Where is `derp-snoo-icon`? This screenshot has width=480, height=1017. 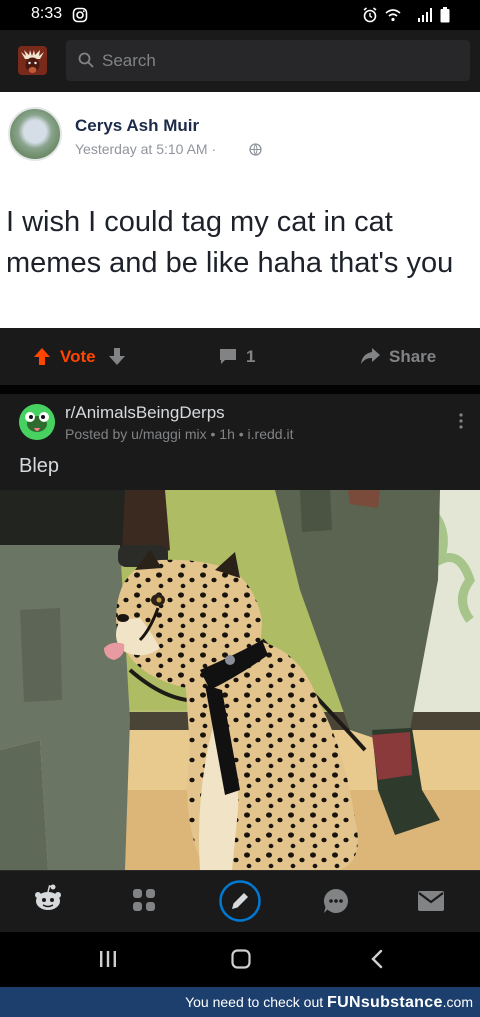
derp-snoo-icon is located at coordinates (37, 422).